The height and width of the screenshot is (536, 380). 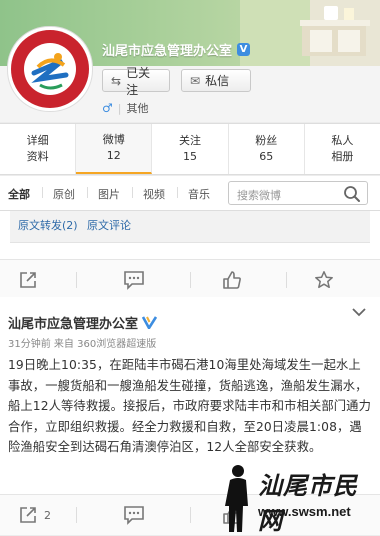 I want to click on tab-label: 详细, so click(x=37, y=140).